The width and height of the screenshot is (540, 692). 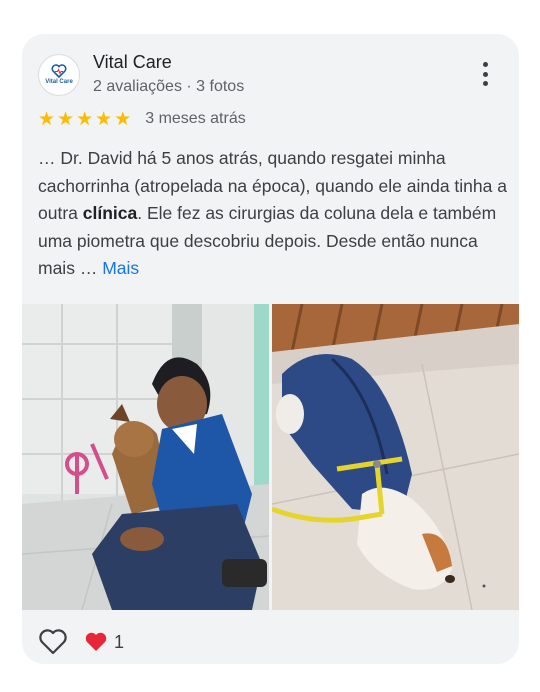 What do you see at coordinates (120, 268) in the screenshot?
I see `more-link: Mais` at bounding box center [120, 268].